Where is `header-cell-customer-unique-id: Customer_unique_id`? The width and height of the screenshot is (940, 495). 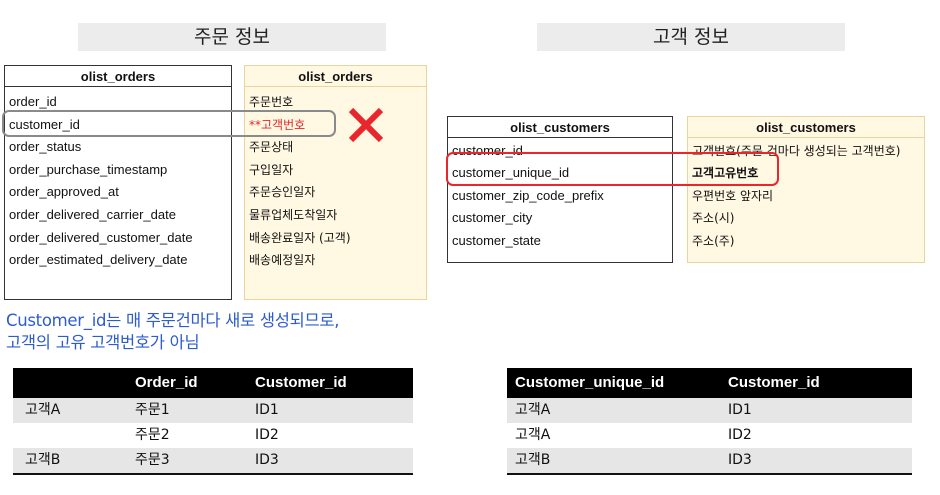
header-cell-customer-unique-id: Customer_unique_id is located at coordinates (590, 382).